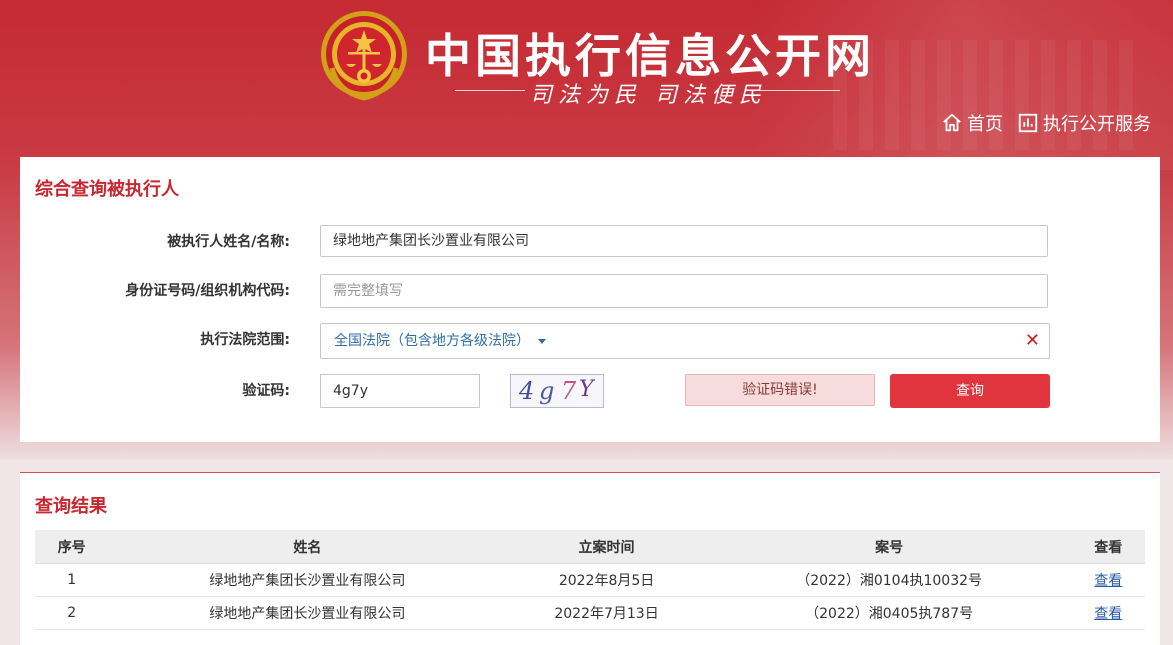 The image size is (1173, 645). What do you see at coordinates (1028, 123) in the screenshot?
I see `chart-icon` at bounding box center [1028, 123].